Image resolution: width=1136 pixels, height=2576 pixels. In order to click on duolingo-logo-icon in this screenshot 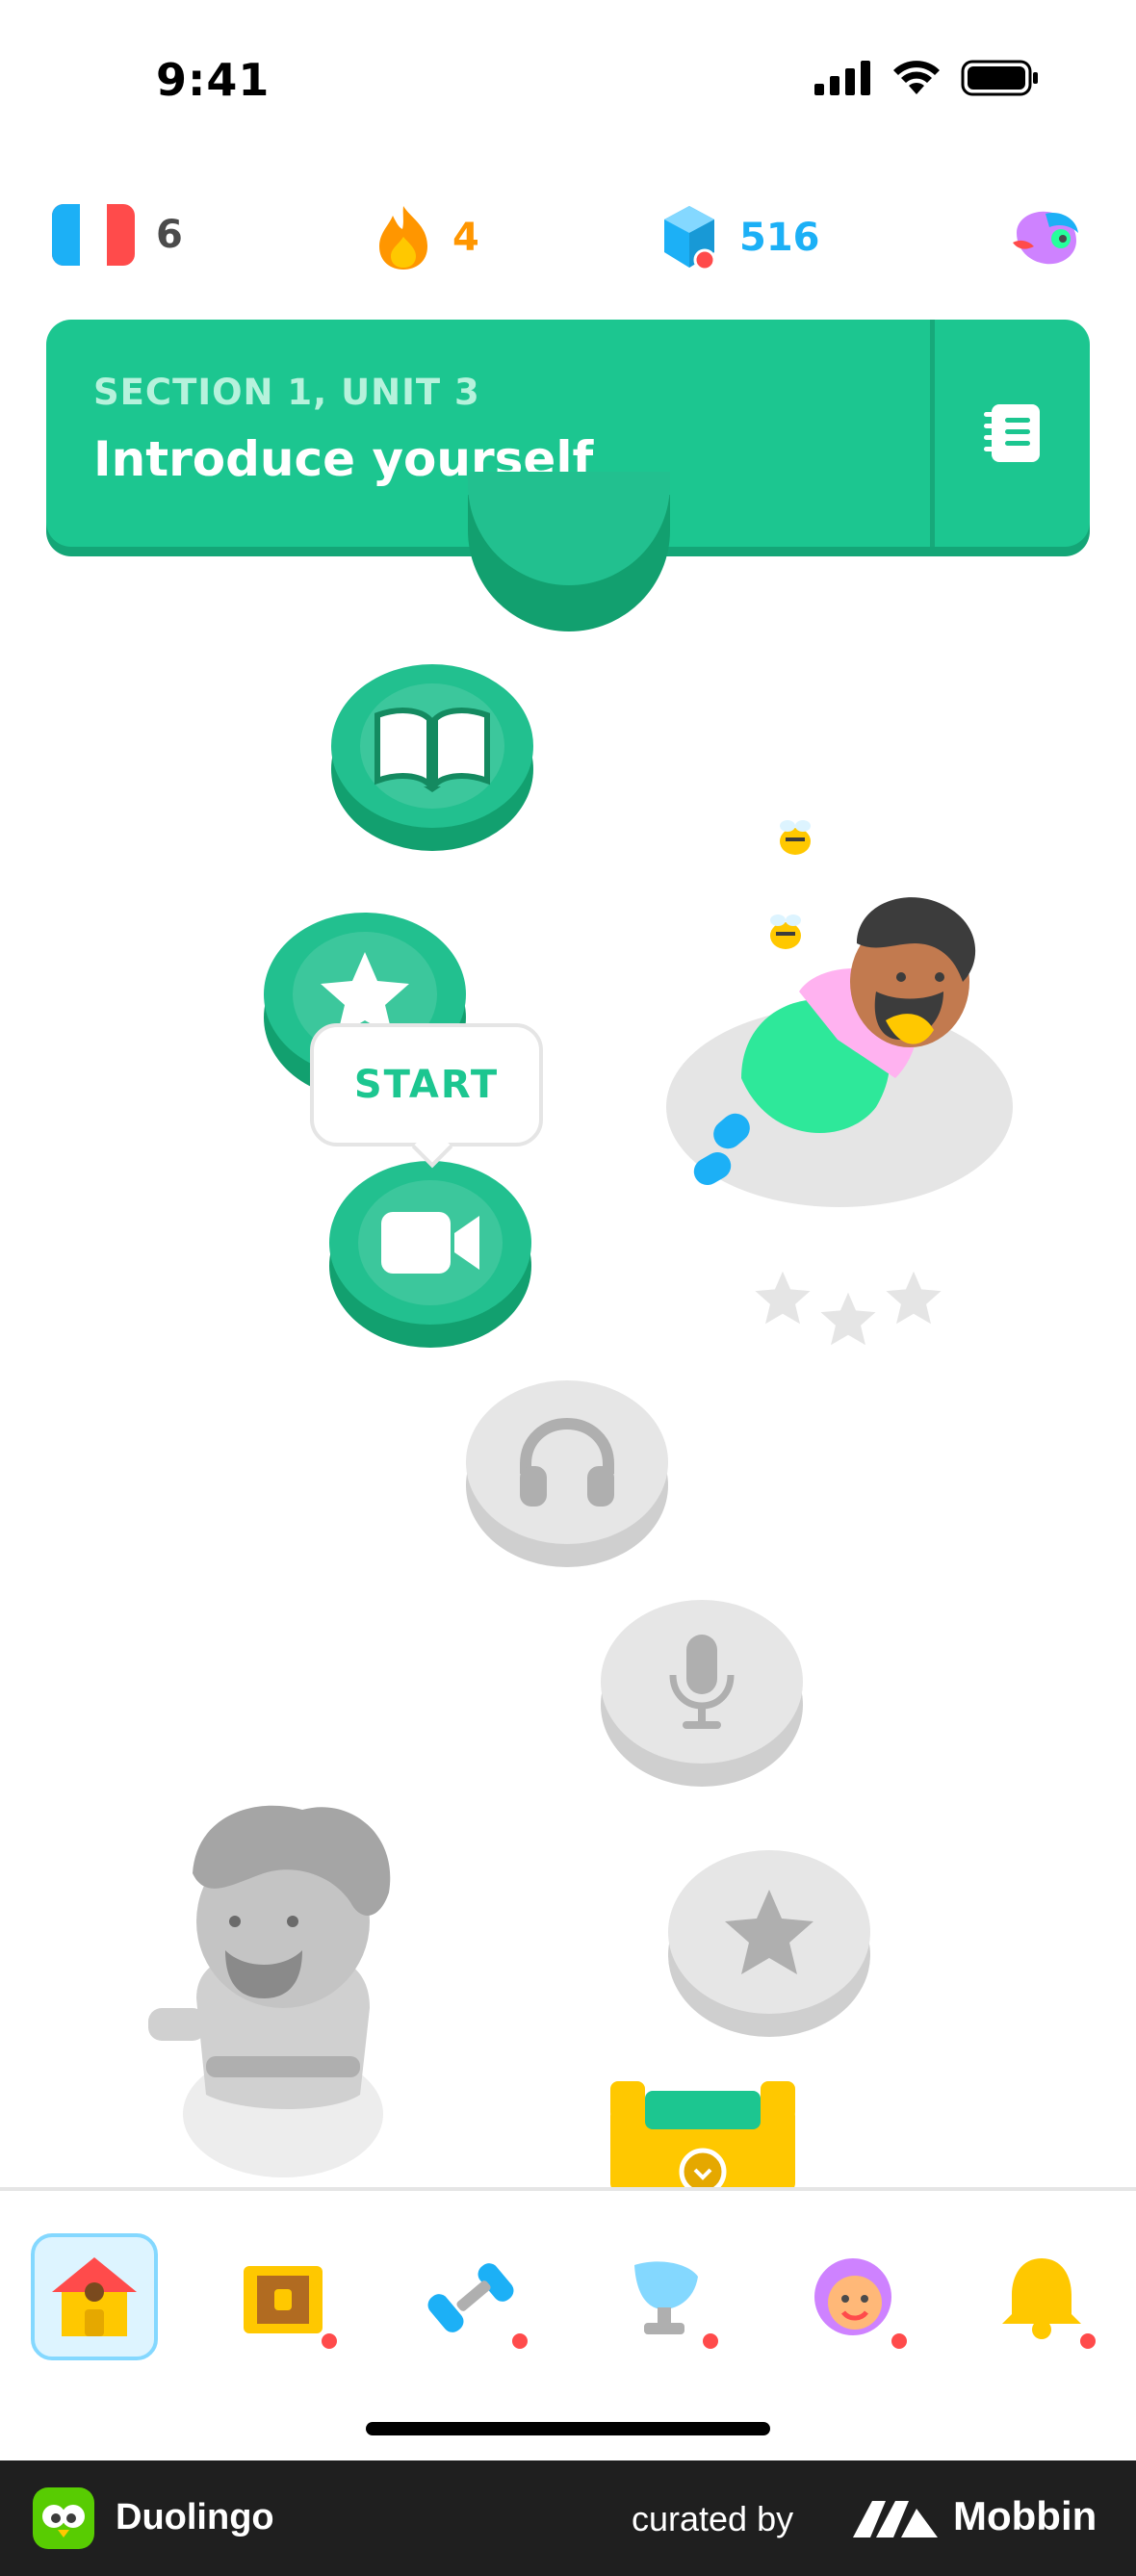, I will do `click(63, 2518)`.